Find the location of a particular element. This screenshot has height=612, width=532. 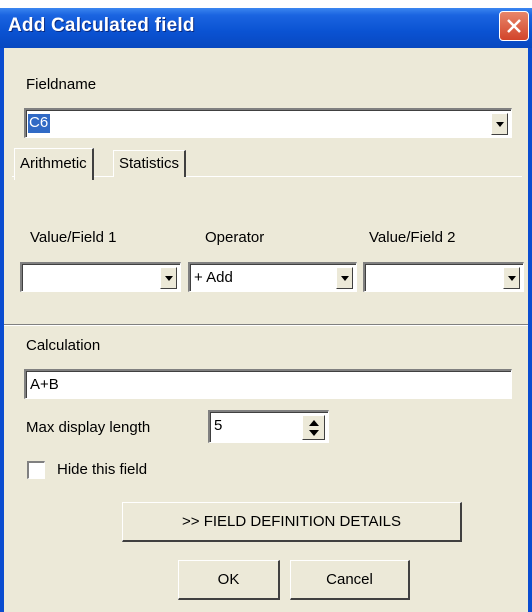

value2-label: Value/Field 2 is located at coordinates (412, 237).